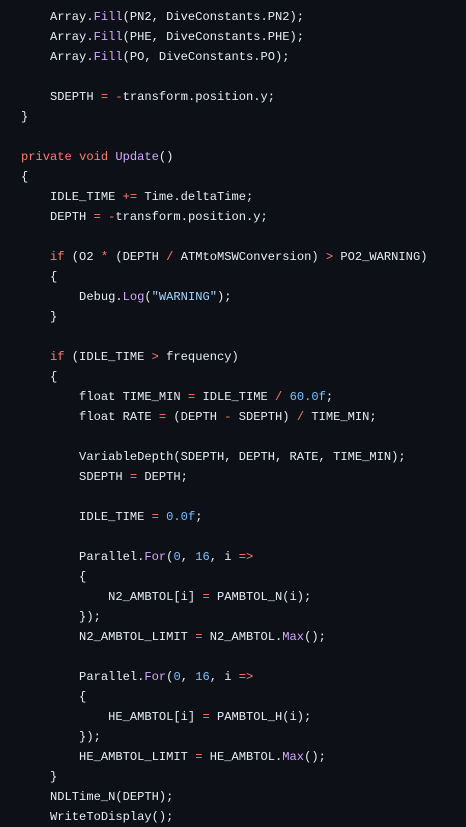 The image size is (466, 827). Describe the element at coordinates (213, 17) in the screenshot. I see `code-text: (PN2, DiveConstants.PN2);` at that location.